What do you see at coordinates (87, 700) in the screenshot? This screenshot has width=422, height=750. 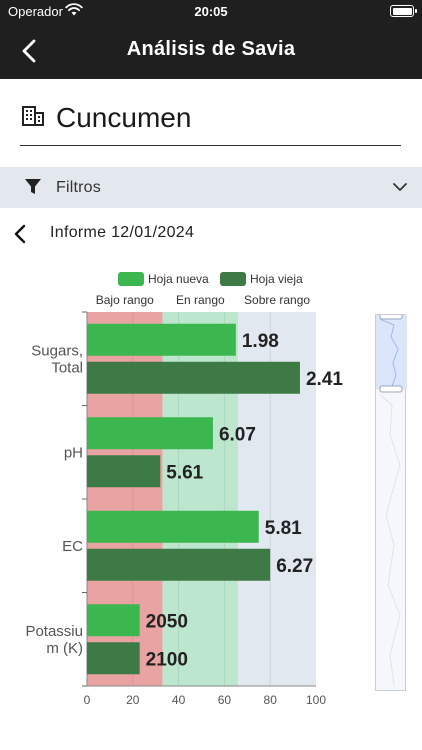 I see `x-tick-label-1: 0` at bounding box center [87, 700].